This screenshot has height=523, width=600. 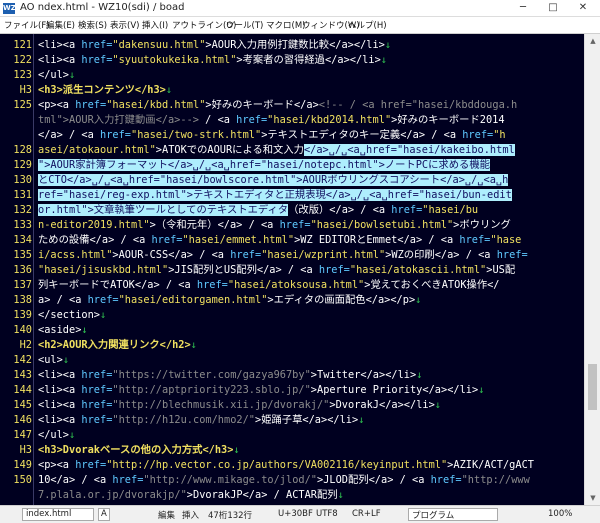 I want to click on code-line: <aside>↓, so click(x=311, y=330).